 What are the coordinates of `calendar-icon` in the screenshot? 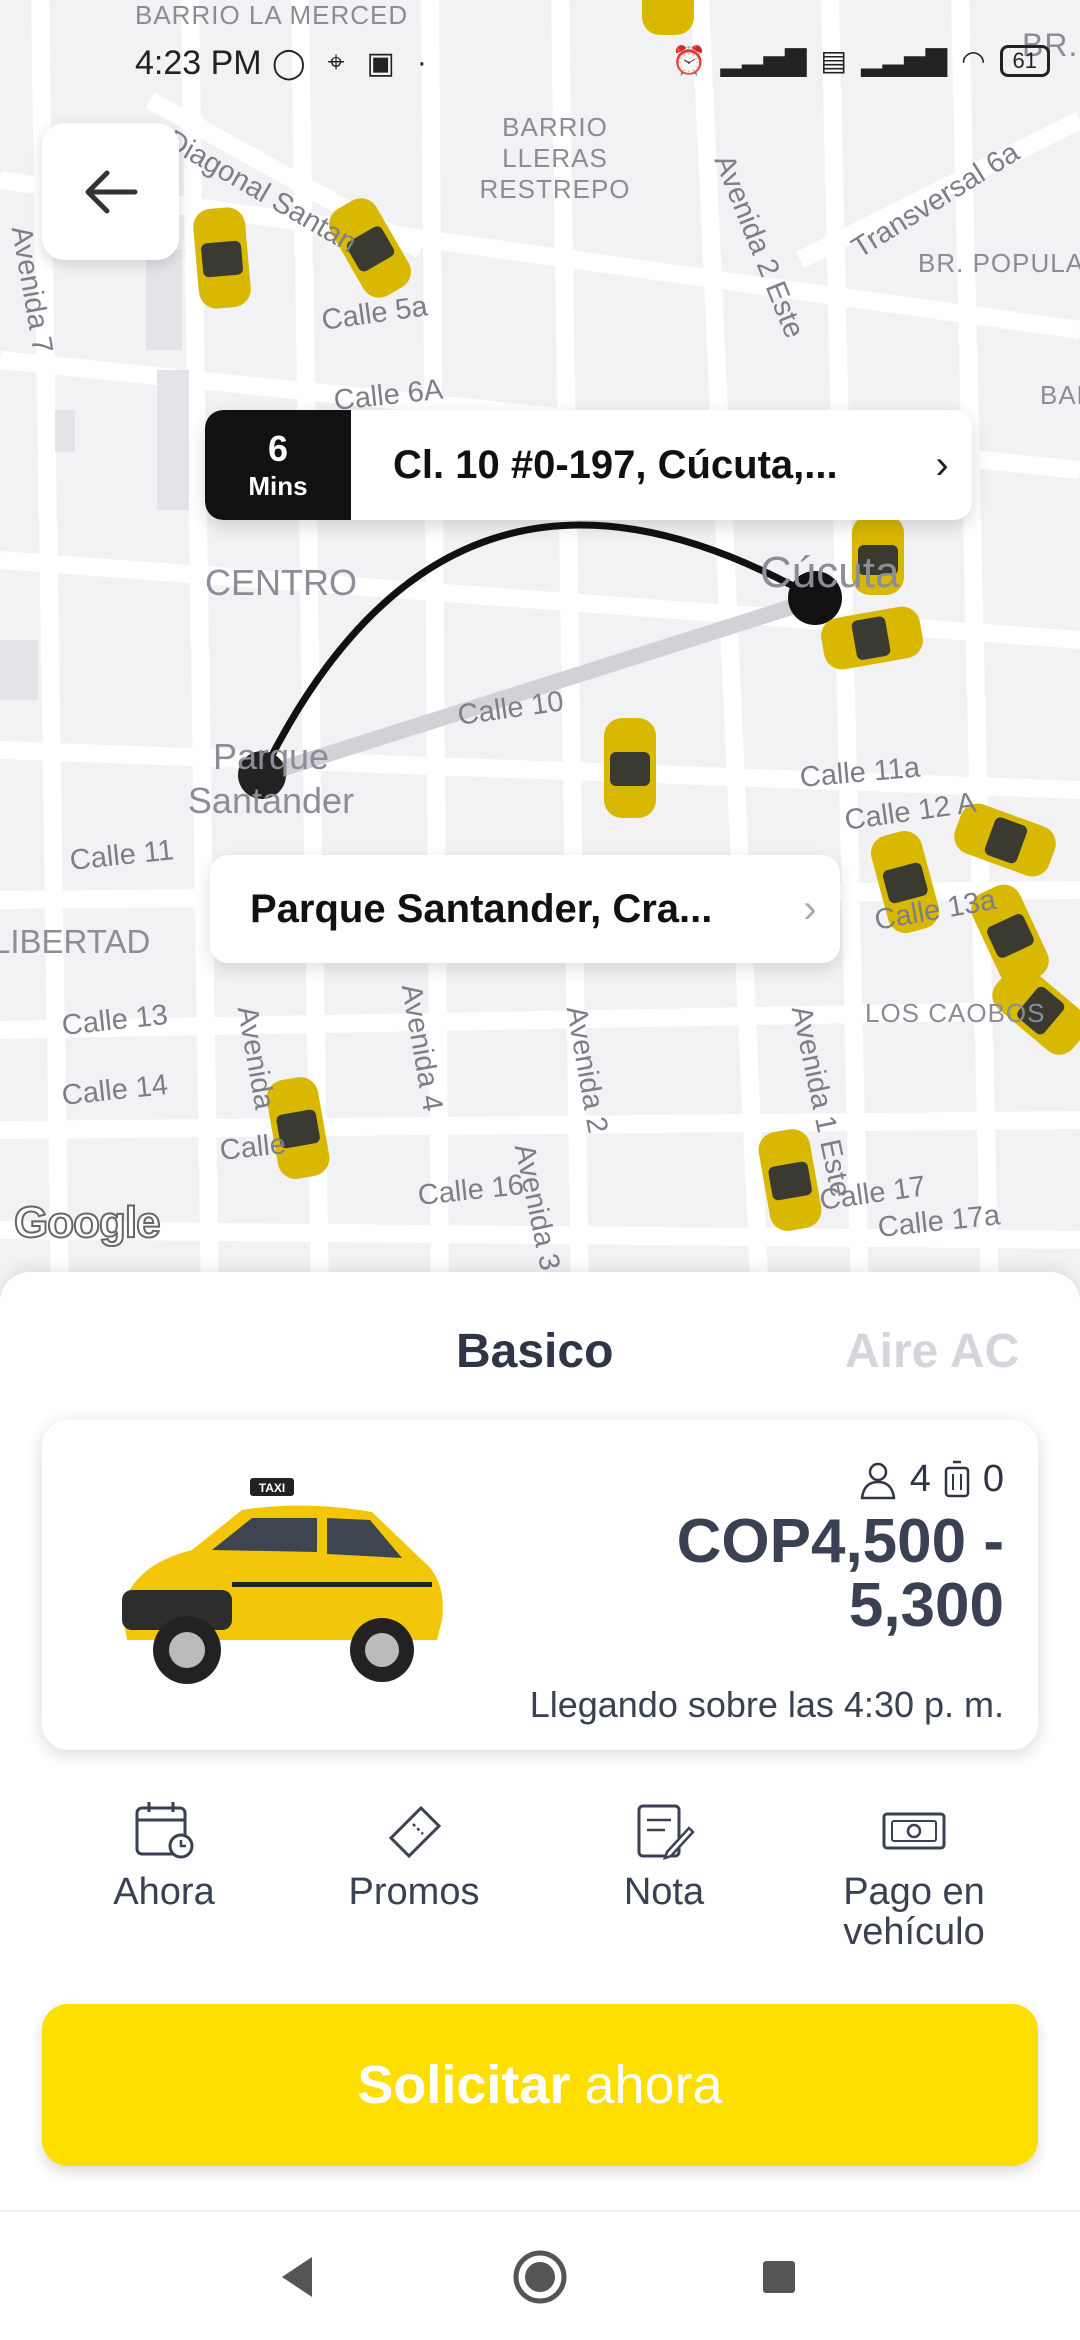 It's located at (164, 1830).